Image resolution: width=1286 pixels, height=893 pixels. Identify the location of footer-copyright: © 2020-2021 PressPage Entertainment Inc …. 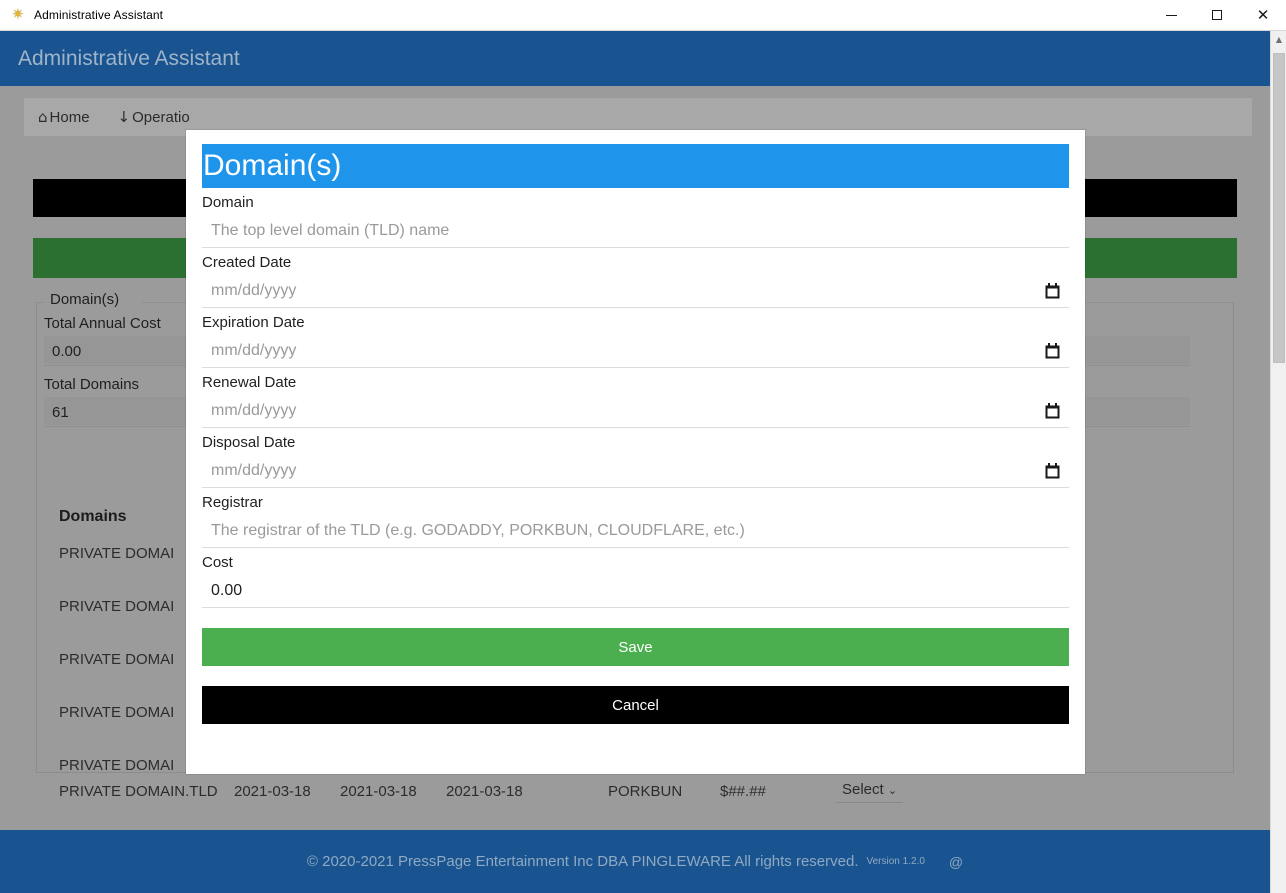
(582, 861).